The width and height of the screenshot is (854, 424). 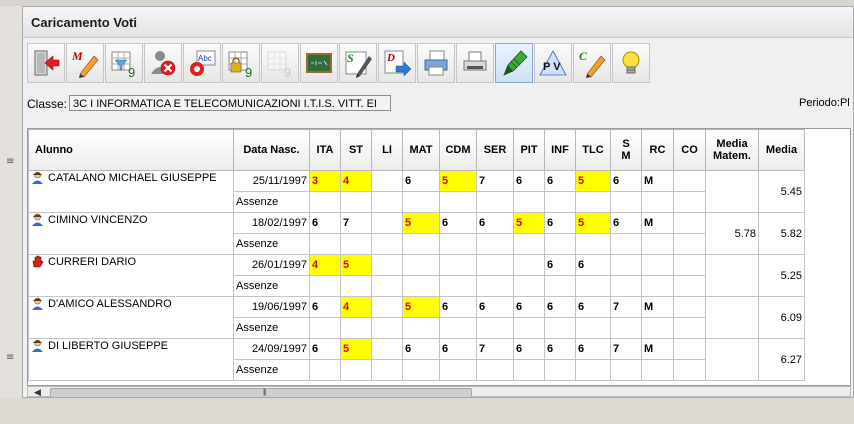 What do you see at coordinates (131, 191) in the screenshot?
I see `student-name-cell: CATALANO MICHAEL GIUSEPPE` at bounding box center [131, 191].